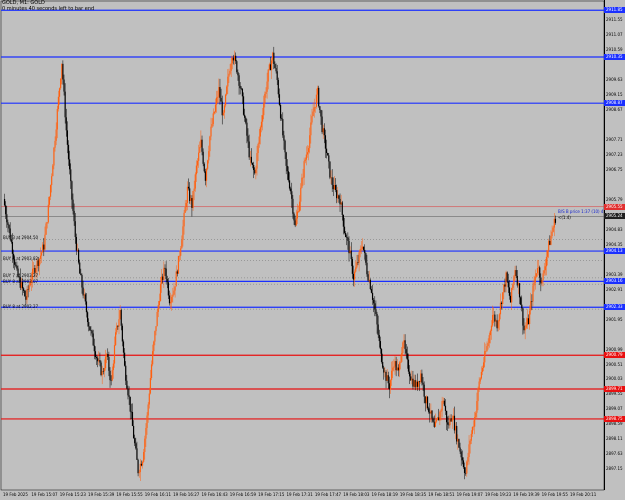 The height and width of the screenshot is (500, 625). What do you see at coordinates (581, 211) in the screenshot?
I see `signal-annotation: B/S B price 1:37 (10) 4` at bounding box center [581, 211].